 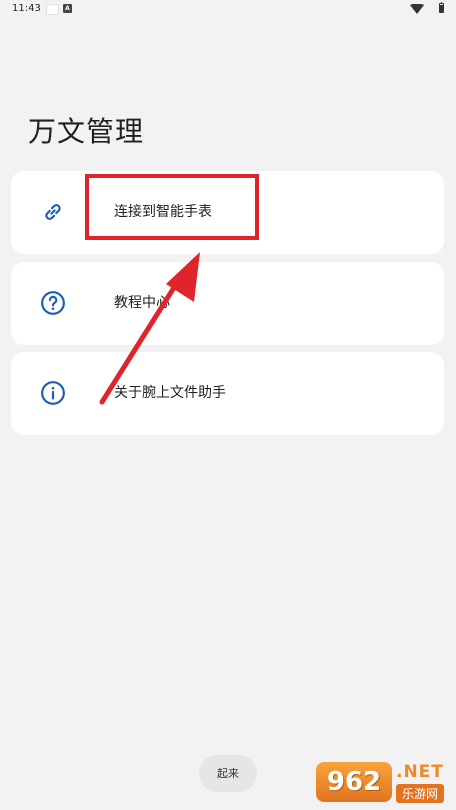 What do you see at coordinates (354, 782) in the screenshot?
I see `watermark-badge: 962` at bounding box center [354, 782].